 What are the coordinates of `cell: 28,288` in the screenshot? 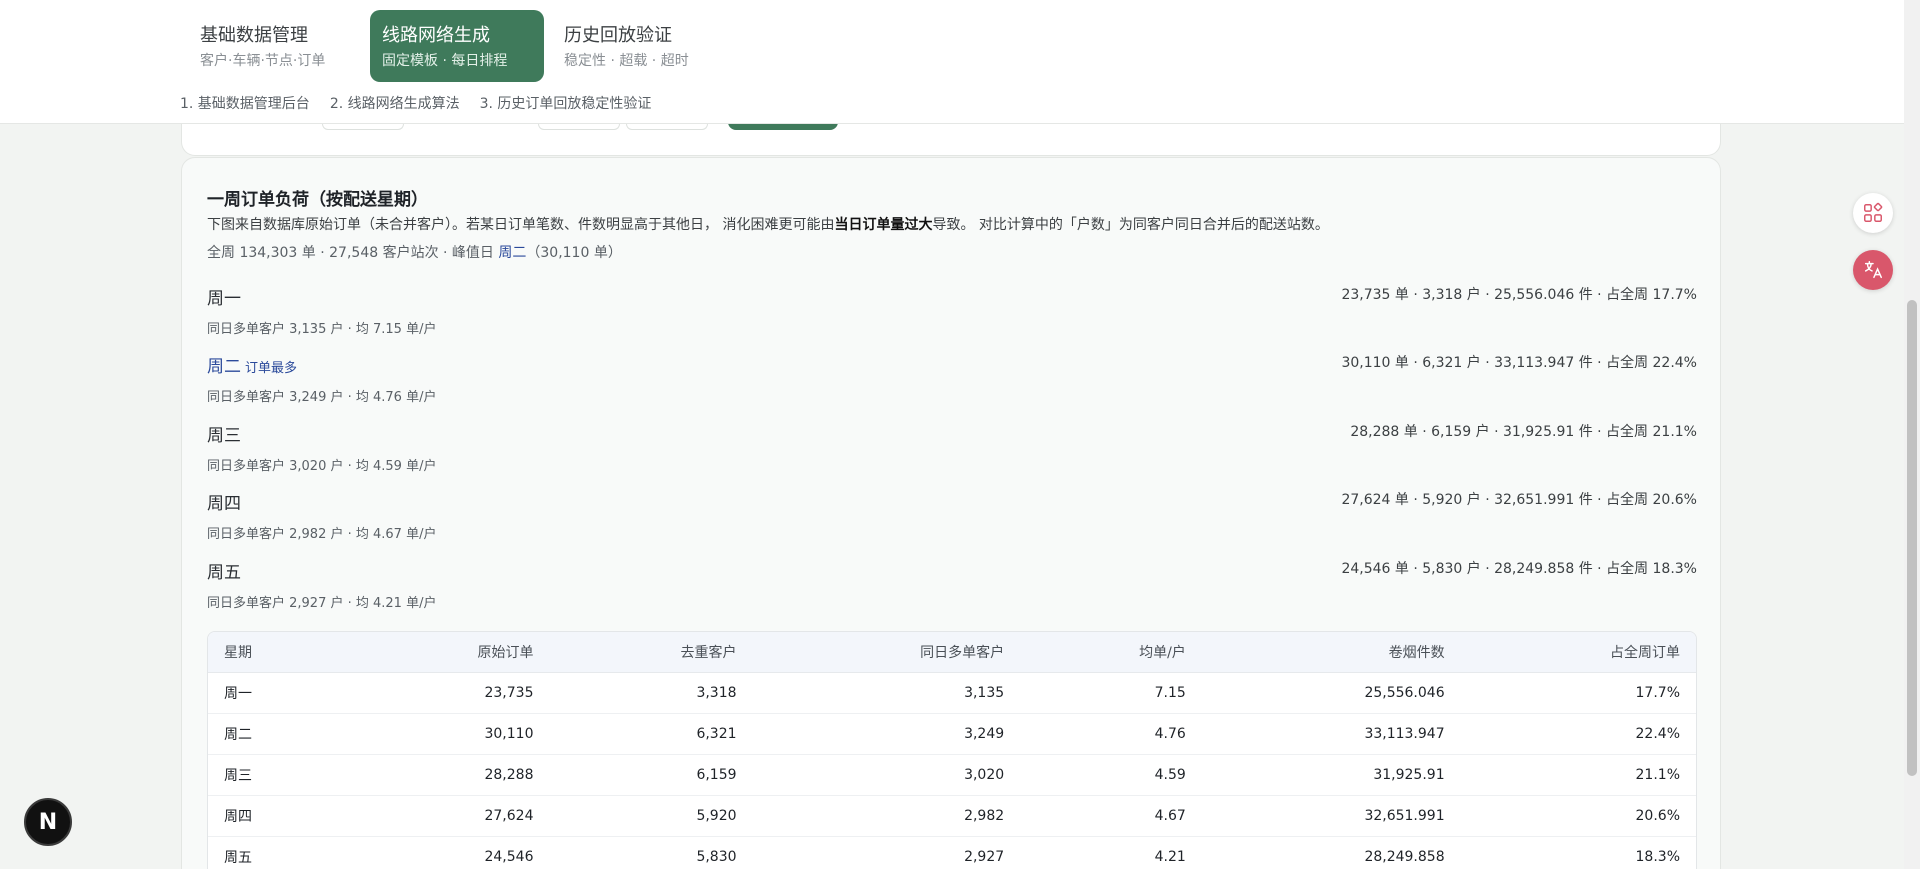 It's located at (448, 775).